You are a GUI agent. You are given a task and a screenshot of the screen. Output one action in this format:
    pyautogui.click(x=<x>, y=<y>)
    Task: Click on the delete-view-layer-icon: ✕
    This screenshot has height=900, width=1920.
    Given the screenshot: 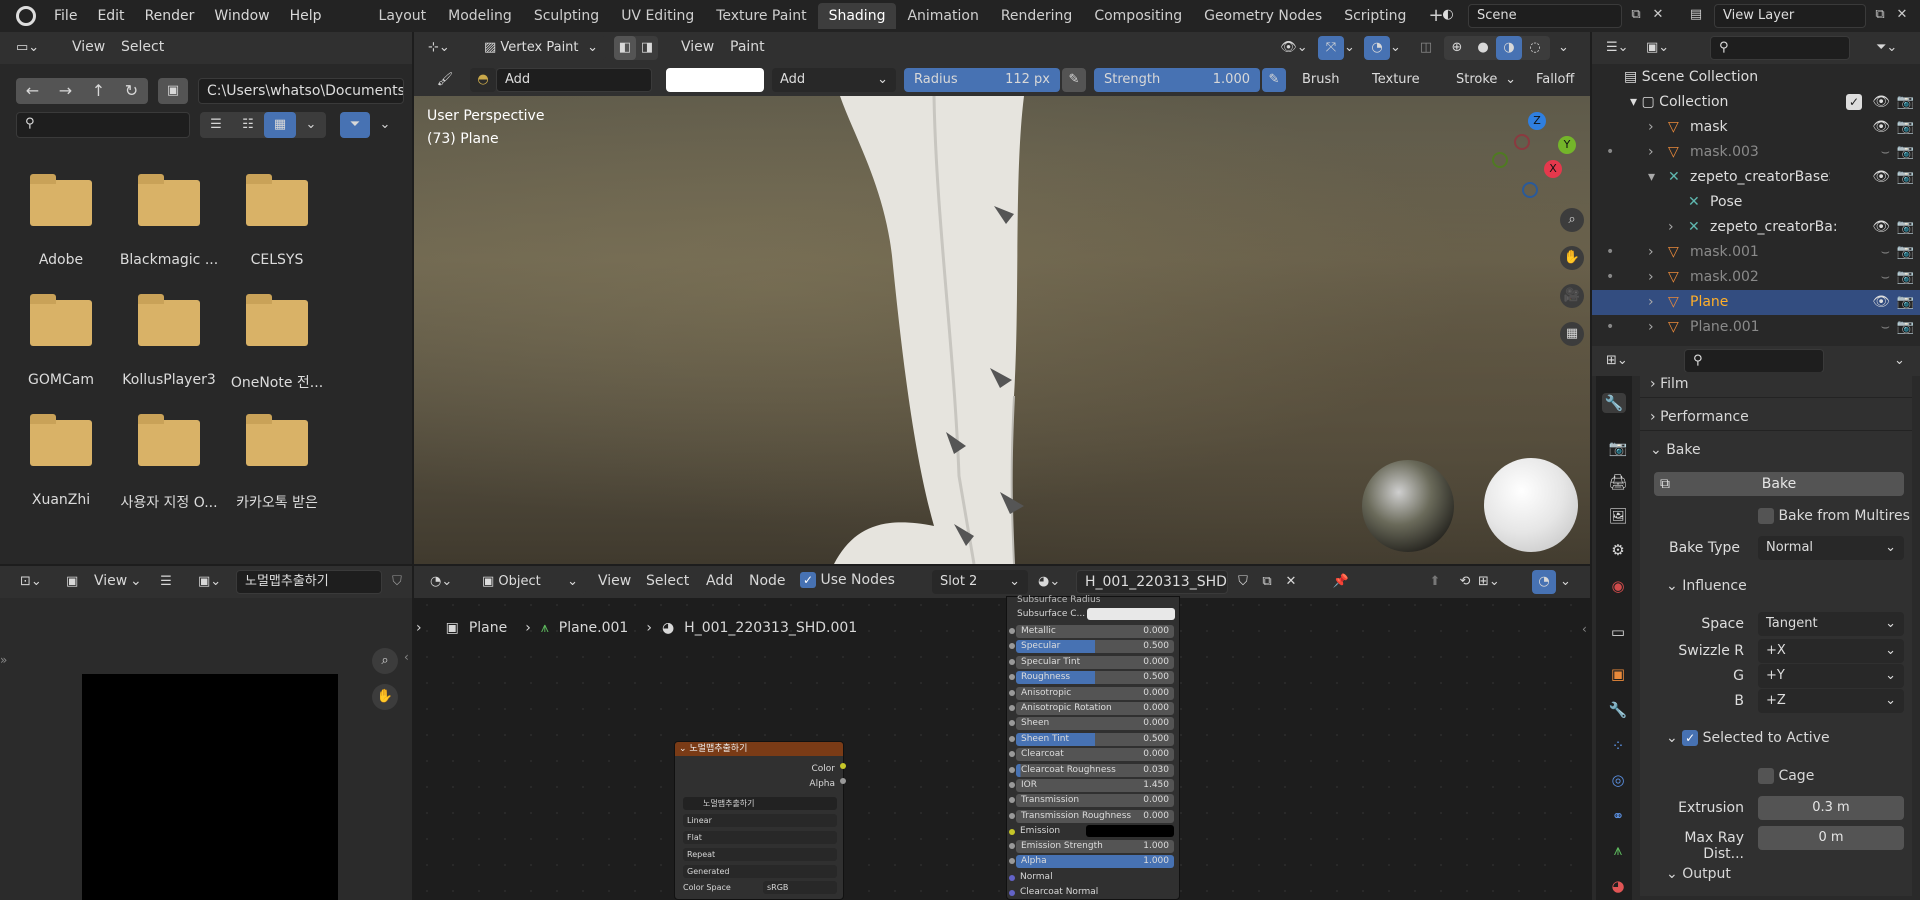 What is the action you would take?
    pyautogui.click(x=1902, y=15)
    